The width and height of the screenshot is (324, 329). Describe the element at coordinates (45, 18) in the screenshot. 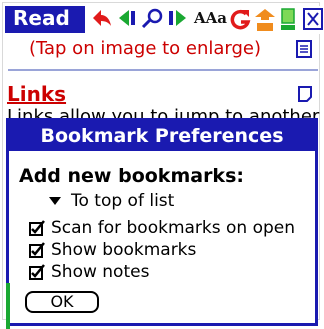

I see `read-tab: Read` at that location.